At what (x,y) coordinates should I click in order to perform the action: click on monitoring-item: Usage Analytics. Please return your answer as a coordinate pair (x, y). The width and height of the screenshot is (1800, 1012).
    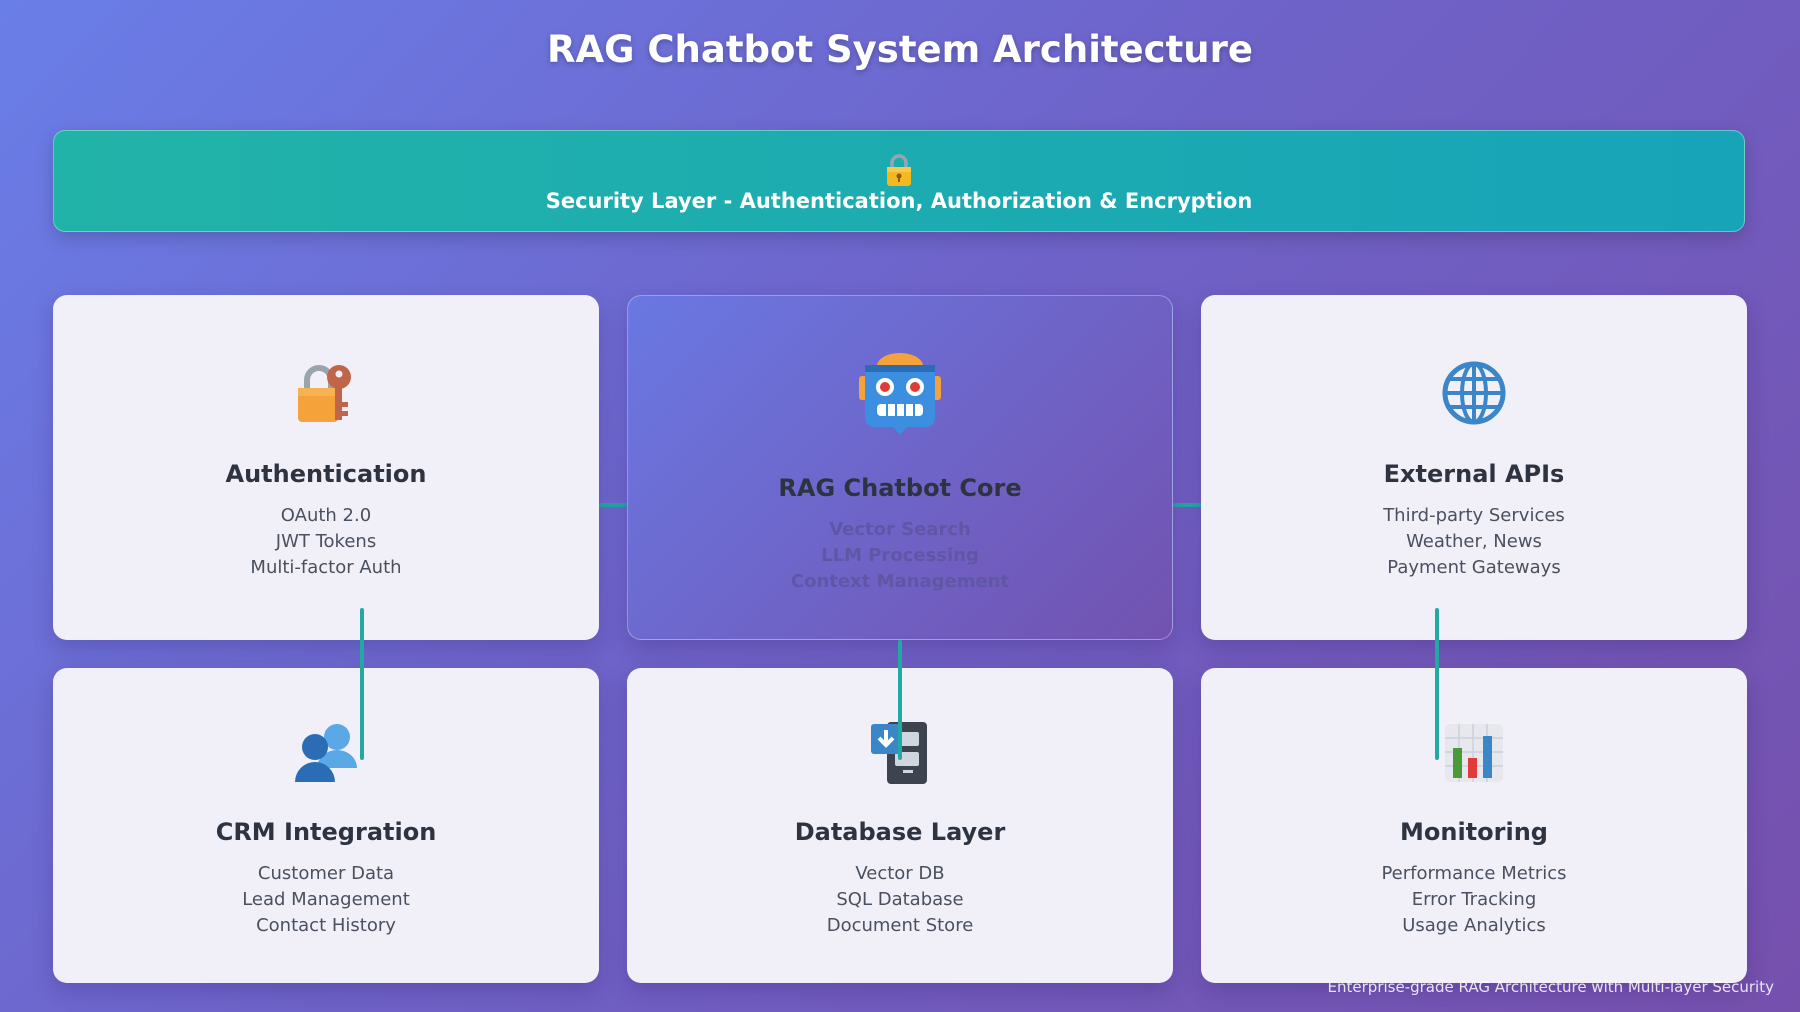
    Looking at the image, I should click on (1474, 925).